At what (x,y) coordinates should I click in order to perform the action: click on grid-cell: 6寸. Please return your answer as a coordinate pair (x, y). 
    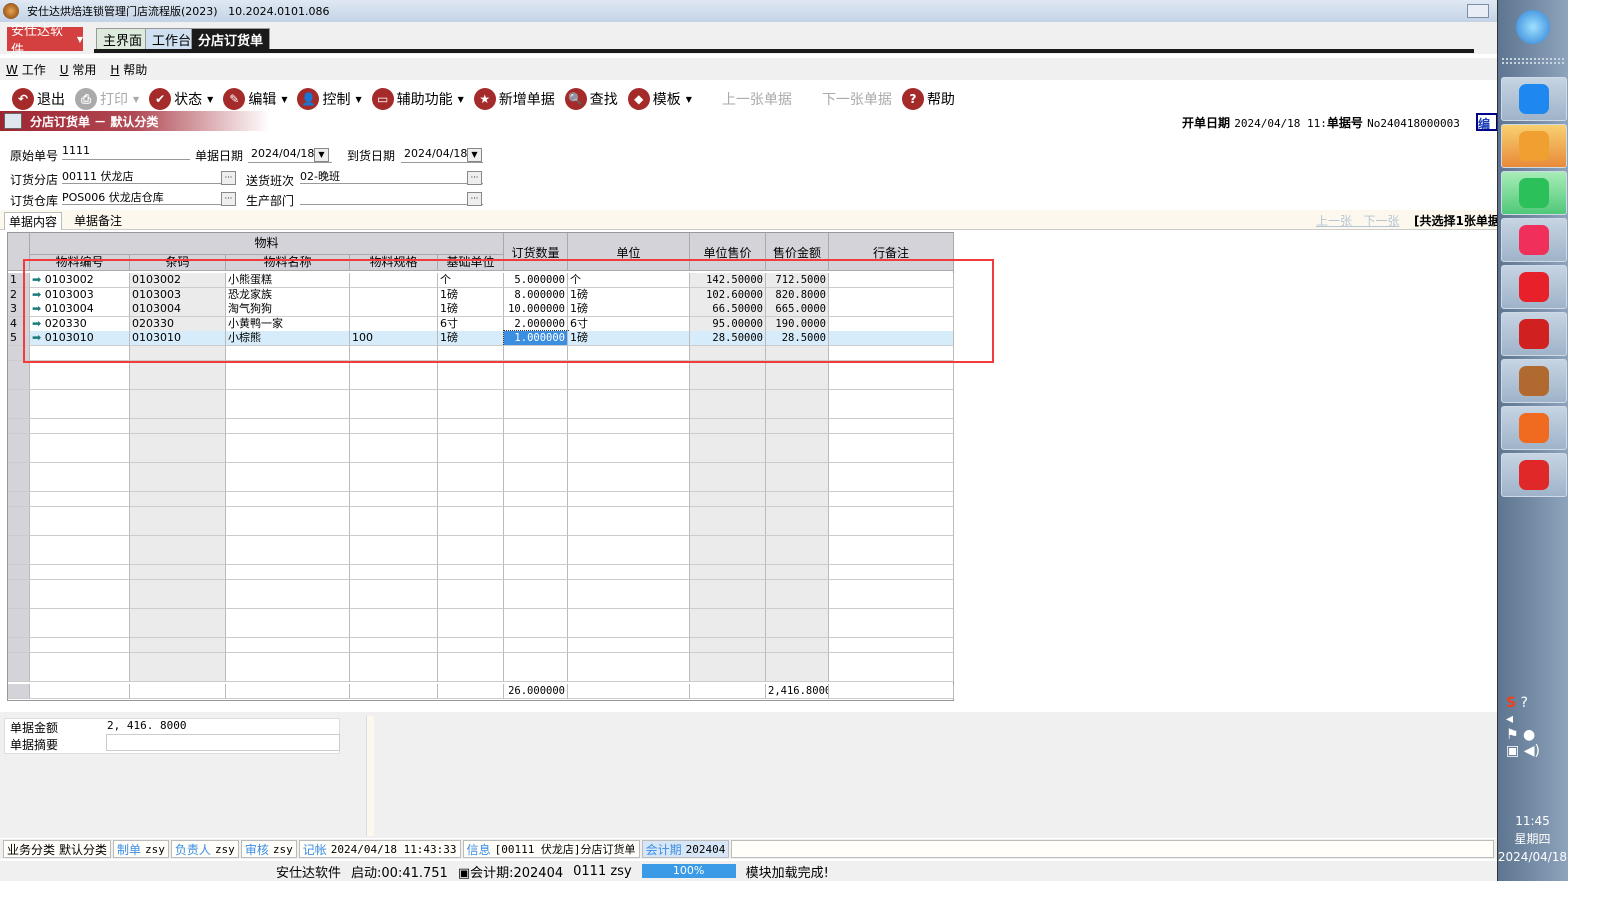
    Looking at the image, I should click on (471, 324).